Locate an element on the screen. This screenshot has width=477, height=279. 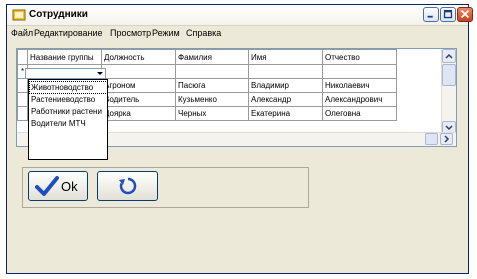
dropdown-option: Работники растени is located at coordinates (68, 111).